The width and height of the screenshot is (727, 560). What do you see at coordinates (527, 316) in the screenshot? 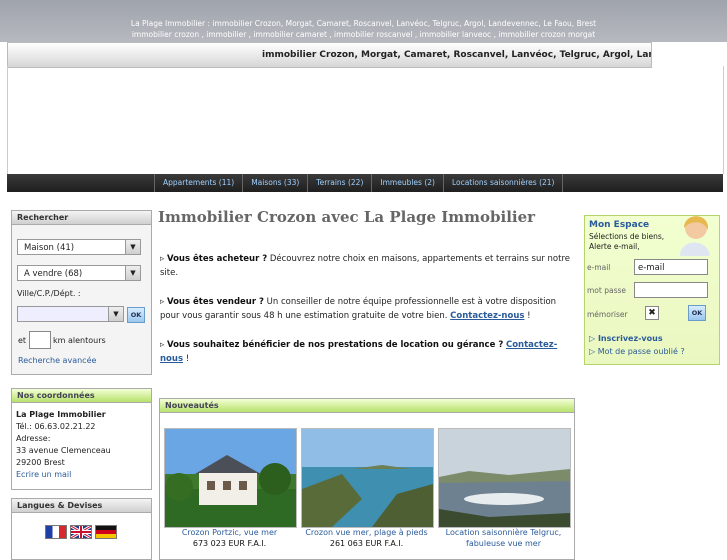
I see `seller-end: !` at bounding box center [527, 316].